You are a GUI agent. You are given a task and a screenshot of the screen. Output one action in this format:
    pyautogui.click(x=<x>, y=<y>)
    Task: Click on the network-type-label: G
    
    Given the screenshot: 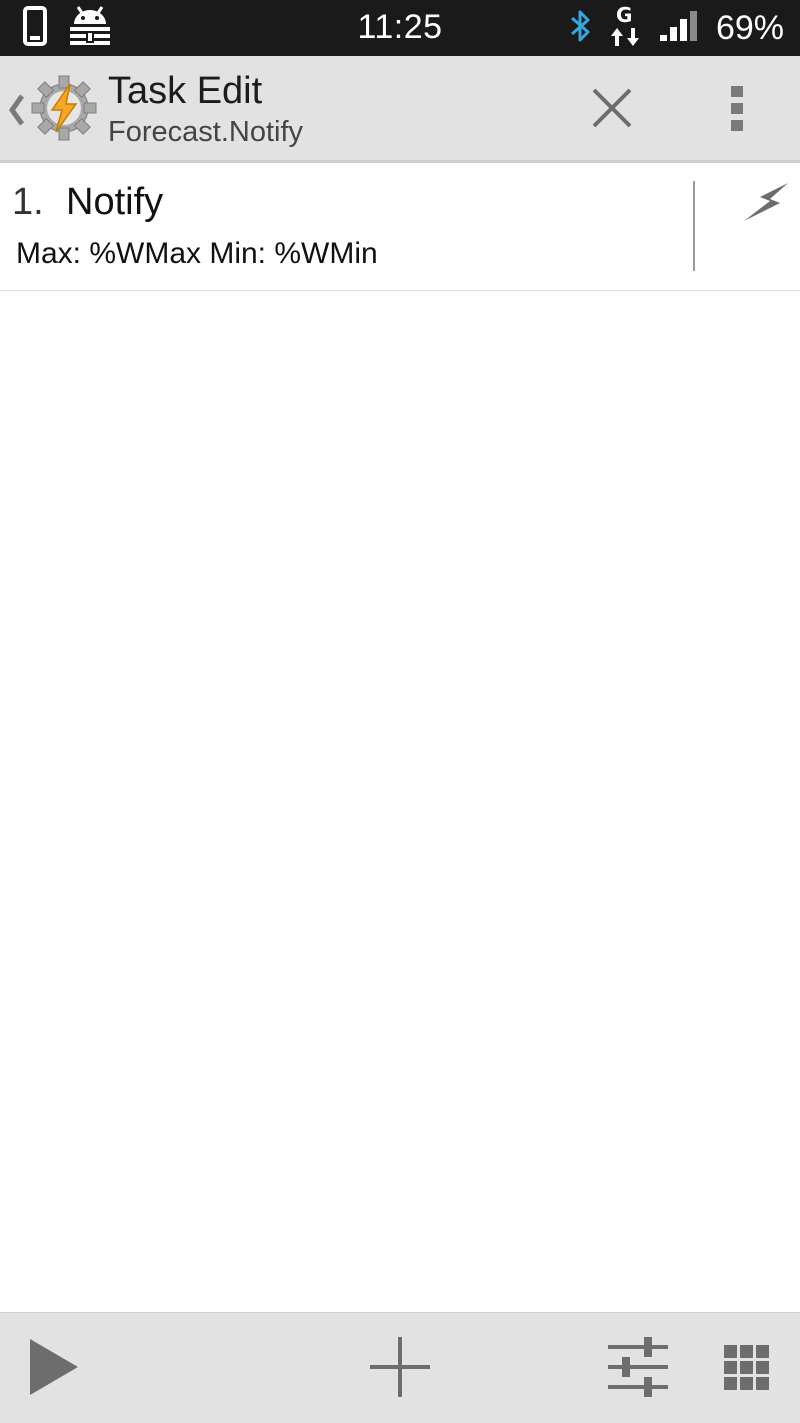 What is the action you would take?
    pyautogui.click(x=624, y=15)
    